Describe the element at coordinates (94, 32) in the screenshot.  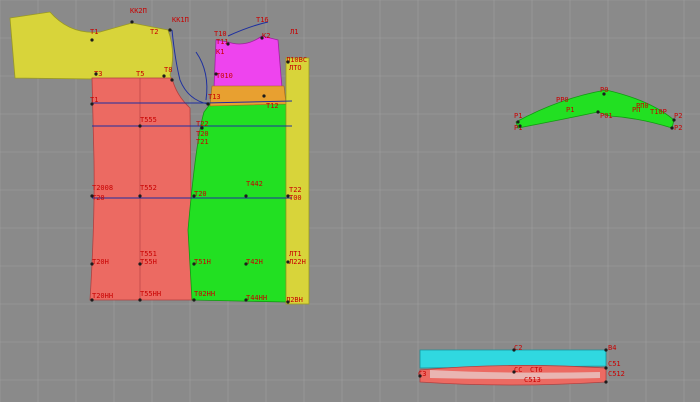
I see `point-label: Т1` at that location.